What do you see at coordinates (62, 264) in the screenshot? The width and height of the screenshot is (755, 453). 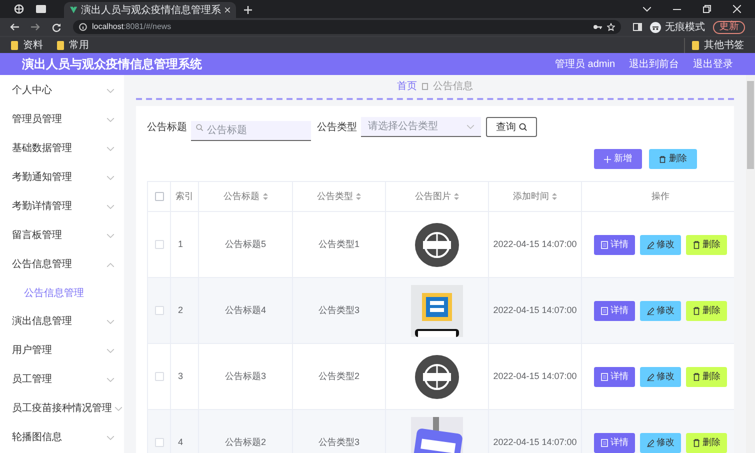 I see `sidebar-item: 公告信息管理` at bounding box center [62, 264].